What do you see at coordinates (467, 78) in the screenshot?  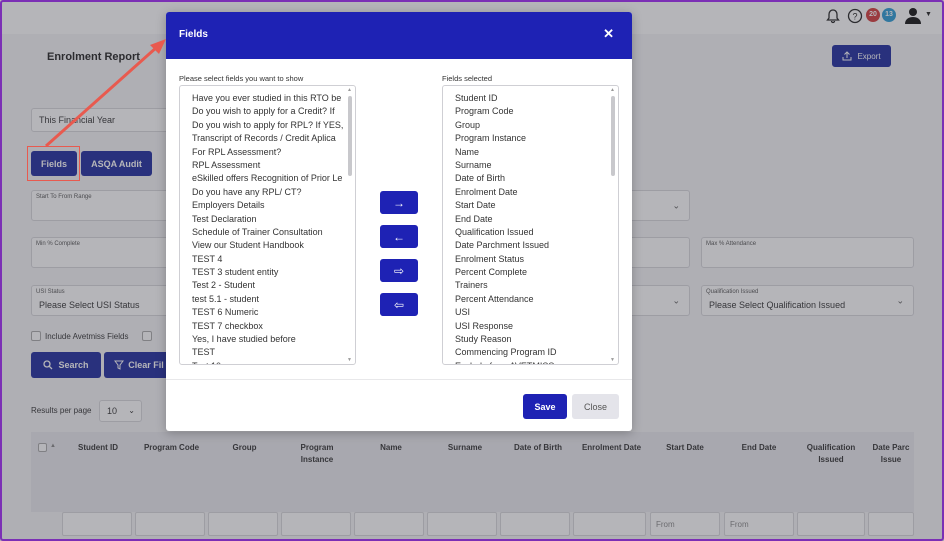 I see `selected-fields-label: Fields selected` at bounding box center [467, 78].